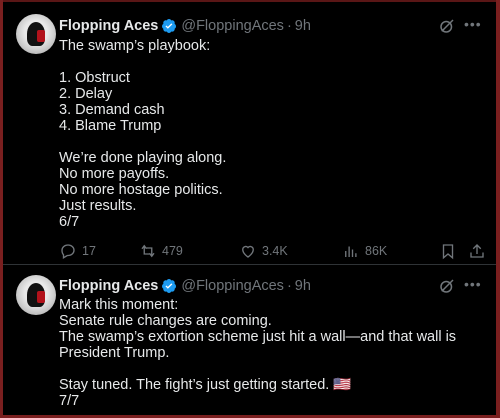 This screenshot has height=418, width=500. I want to click on reply-icon, so click(68, 251).